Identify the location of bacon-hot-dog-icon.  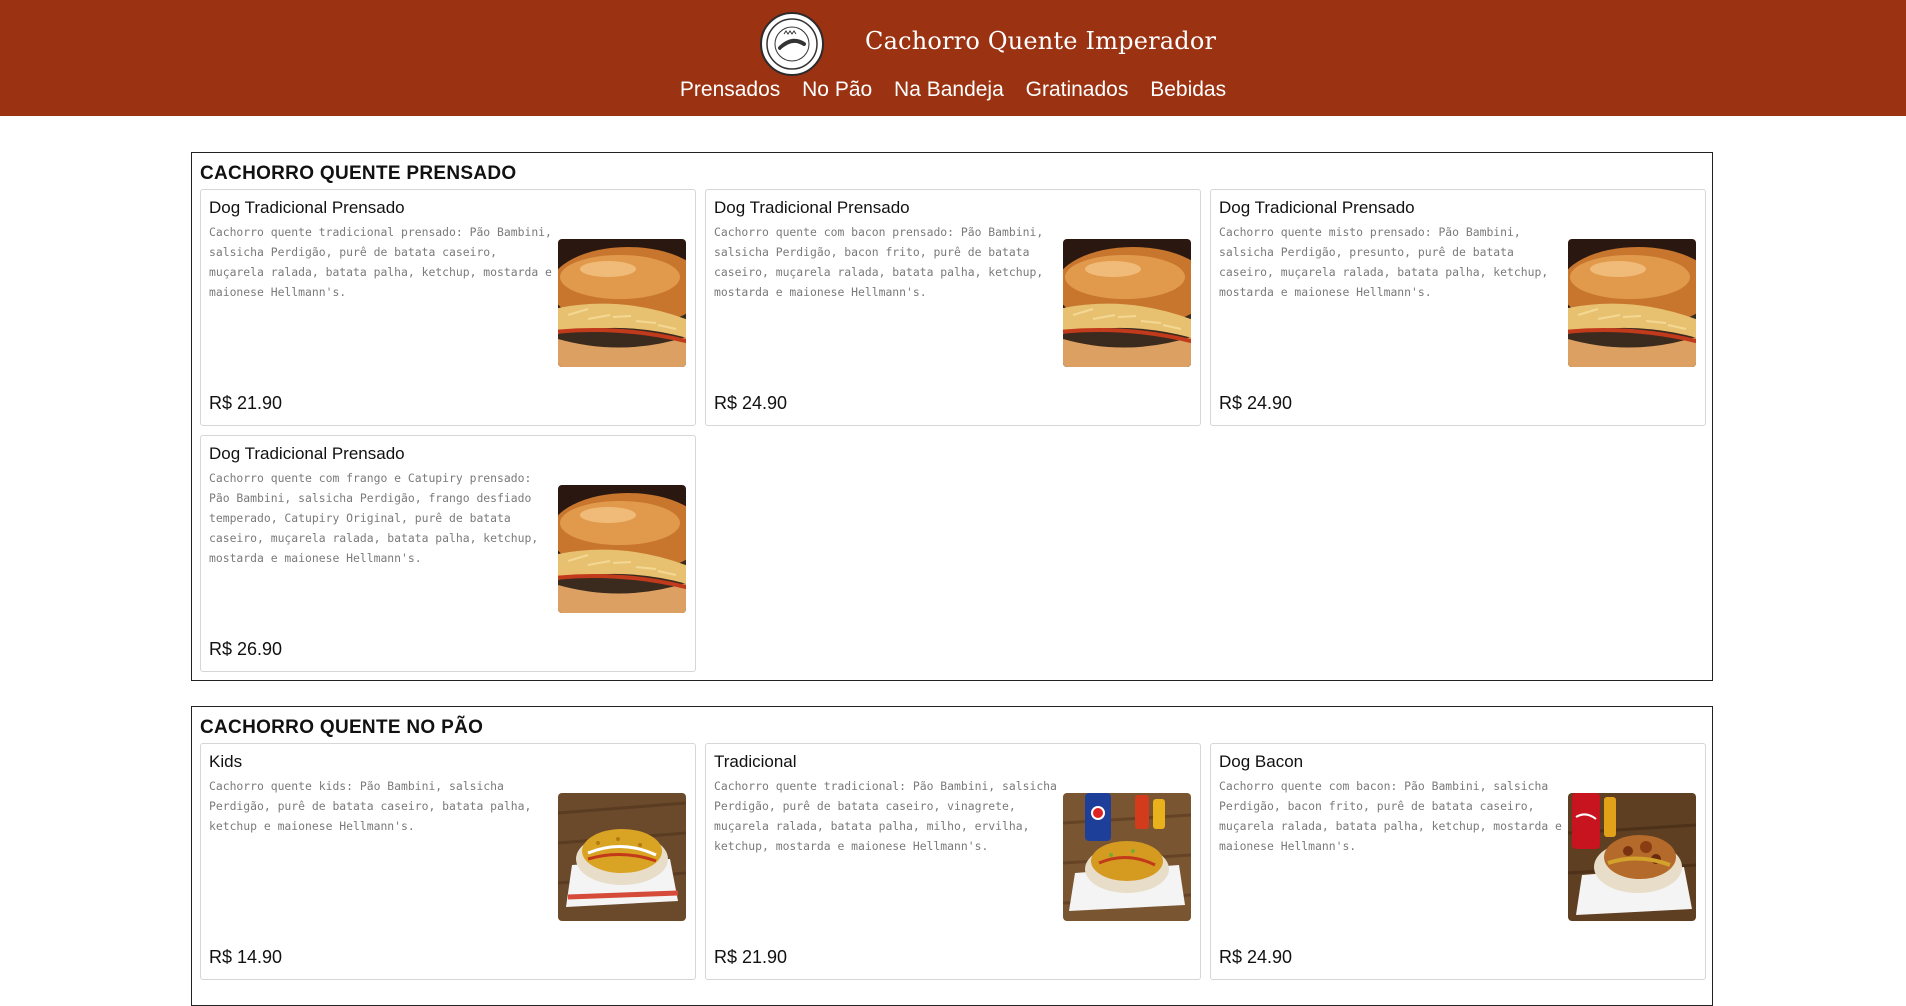
(1632, 857).